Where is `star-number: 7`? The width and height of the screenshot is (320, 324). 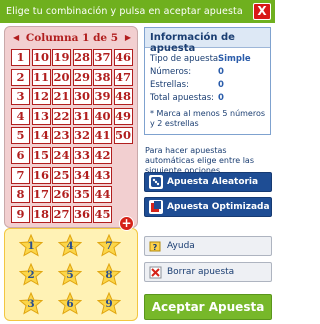 star-number: 7 is located at coordinates (109, 246).